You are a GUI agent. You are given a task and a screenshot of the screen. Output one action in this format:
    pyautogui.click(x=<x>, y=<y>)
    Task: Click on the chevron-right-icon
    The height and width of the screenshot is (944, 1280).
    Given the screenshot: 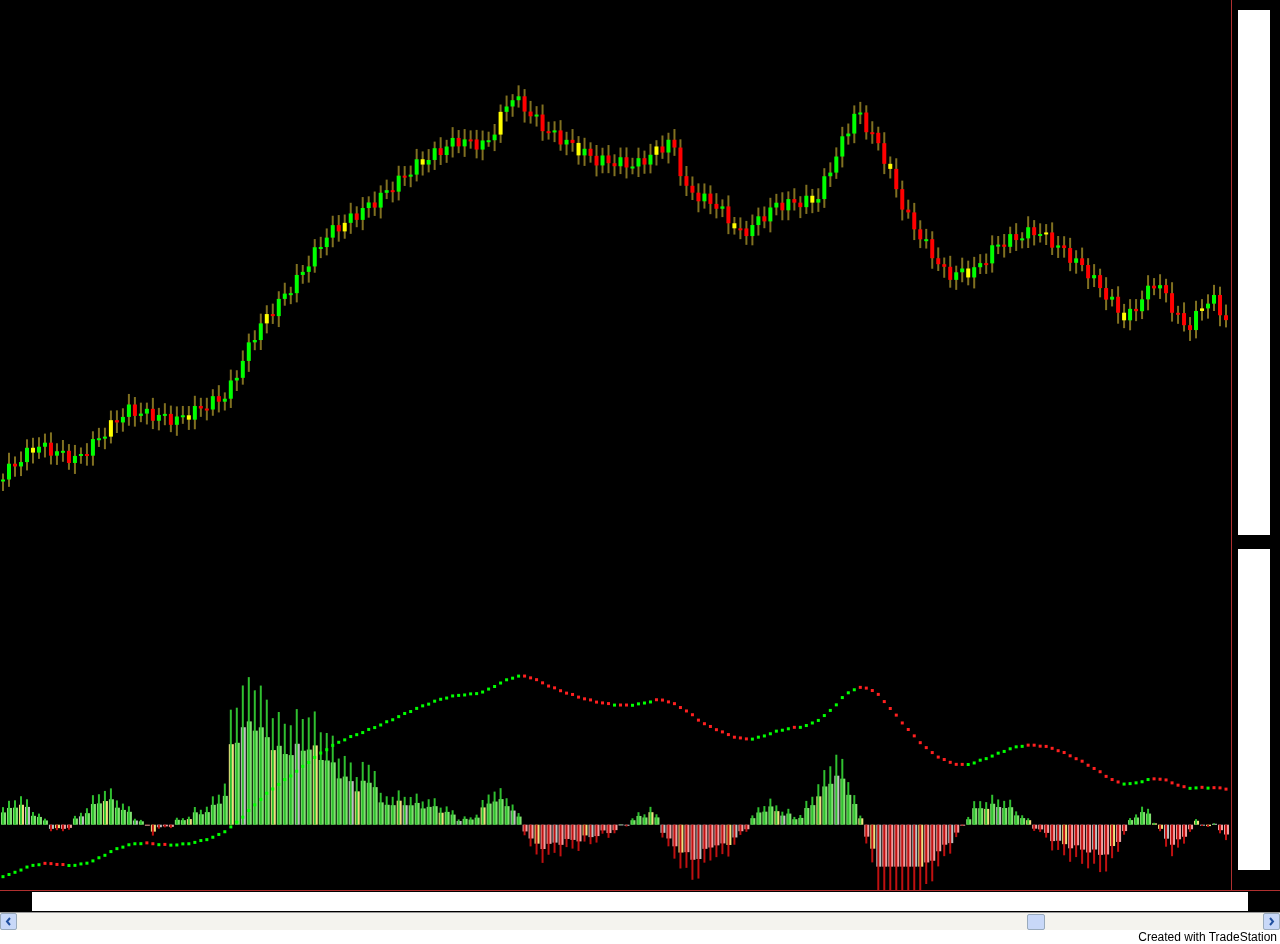 What is the action you would take?
    pyautogui.click(x=1271, y=921)
    